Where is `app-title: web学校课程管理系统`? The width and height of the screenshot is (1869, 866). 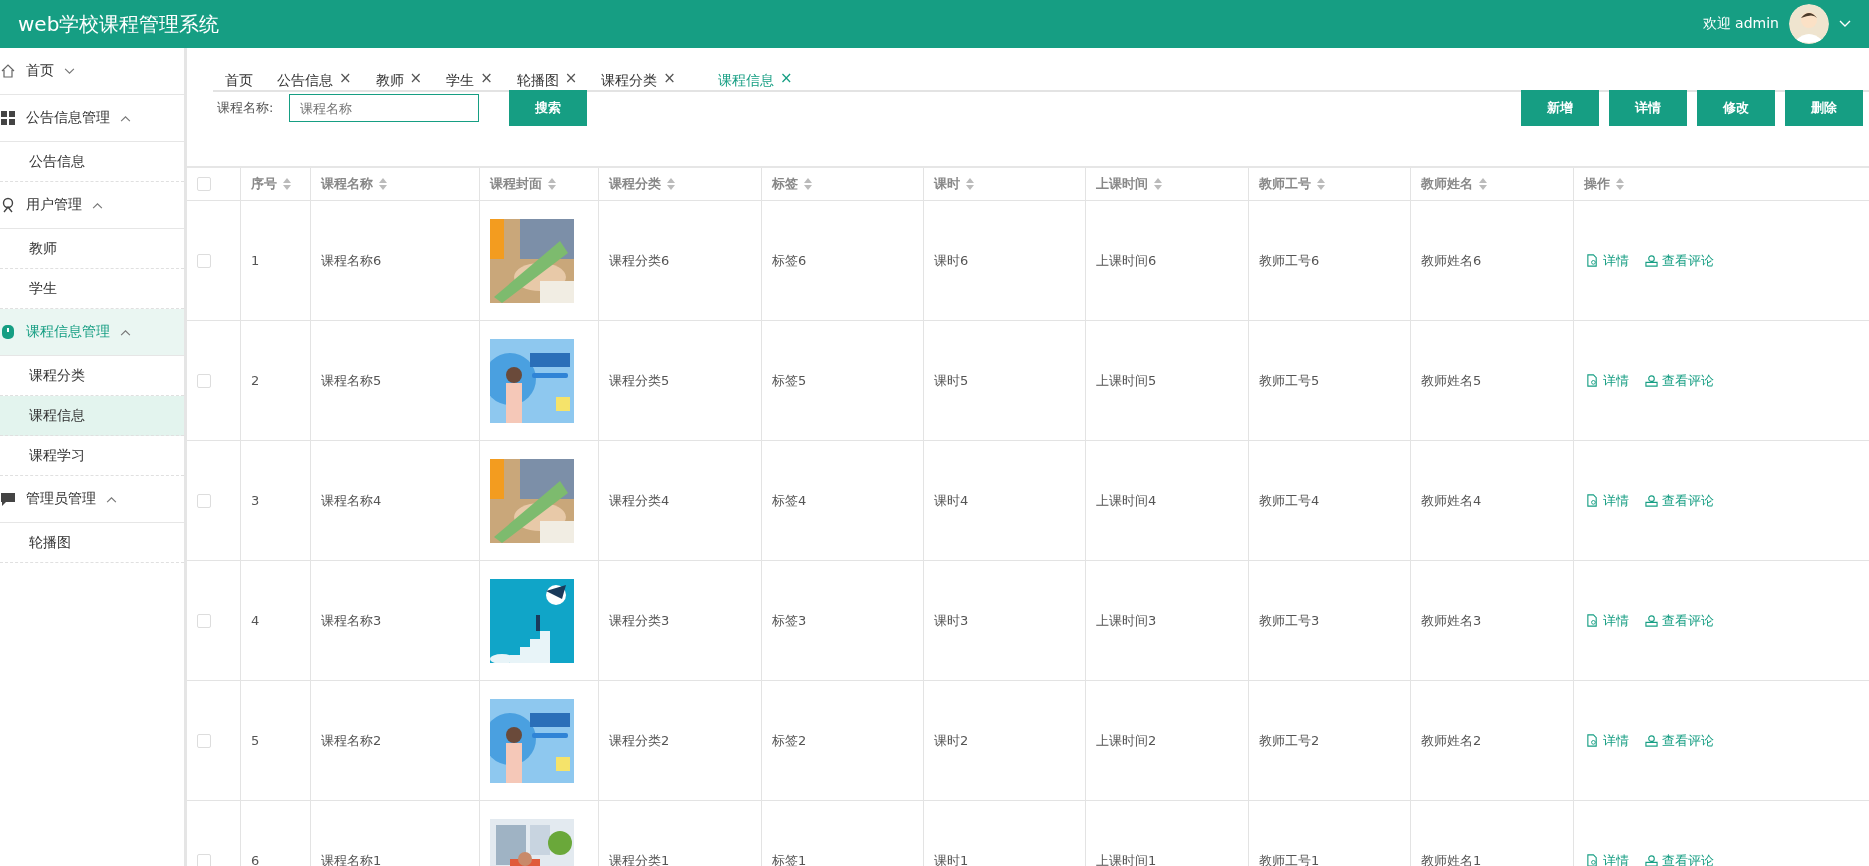 app-title: web学校课程管理系统 is located at coordinates (119, 24).